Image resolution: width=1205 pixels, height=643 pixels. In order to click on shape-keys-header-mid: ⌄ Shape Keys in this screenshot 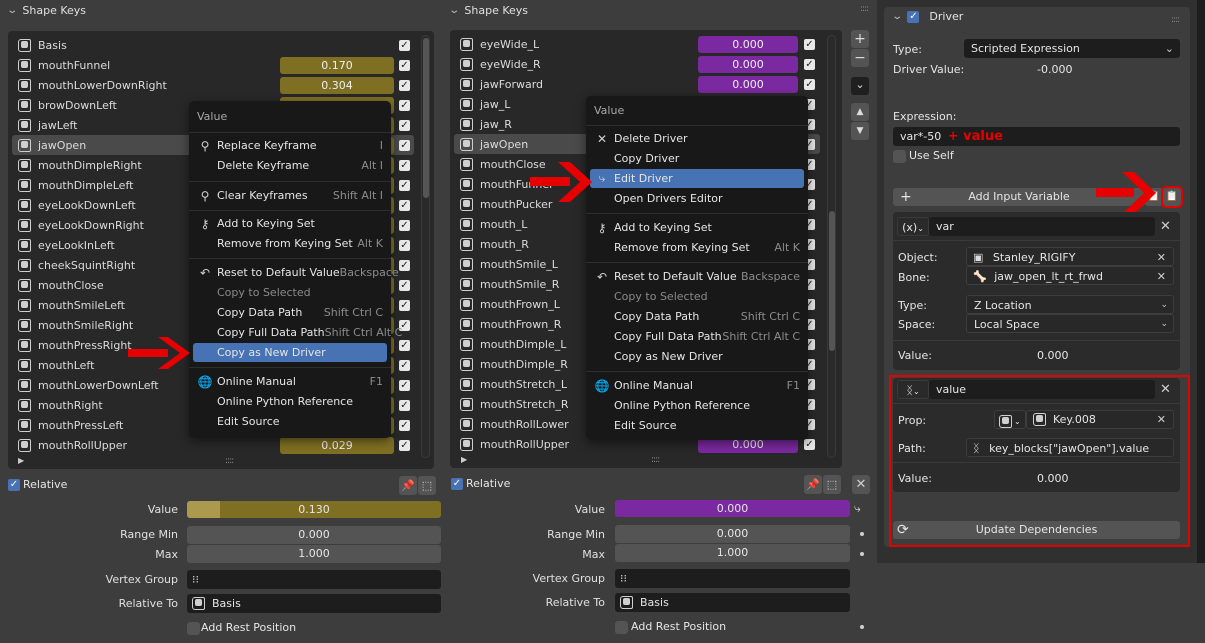, I will do `click(488, 10)`.